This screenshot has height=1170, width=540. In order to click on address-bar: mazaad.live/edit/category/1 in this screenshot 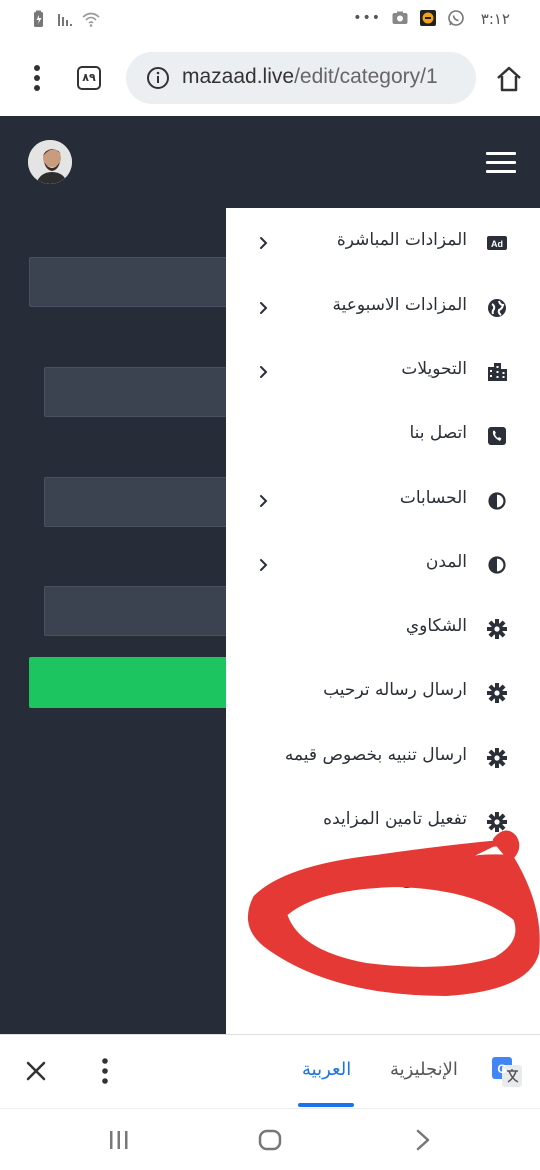, I will do `click(301, 78)`.